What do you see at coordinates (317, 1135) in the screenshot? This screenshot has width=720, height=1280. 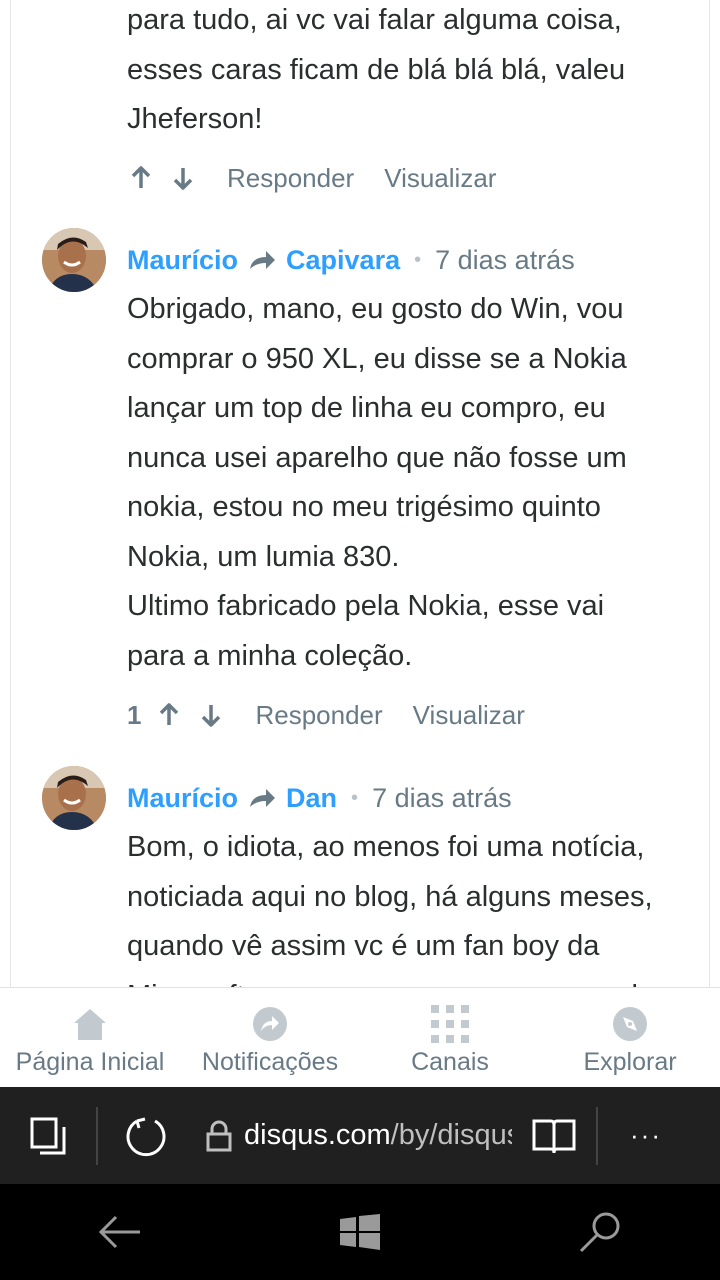 I see `url-domain: disqus.com` at bounding box center [317, 1135].